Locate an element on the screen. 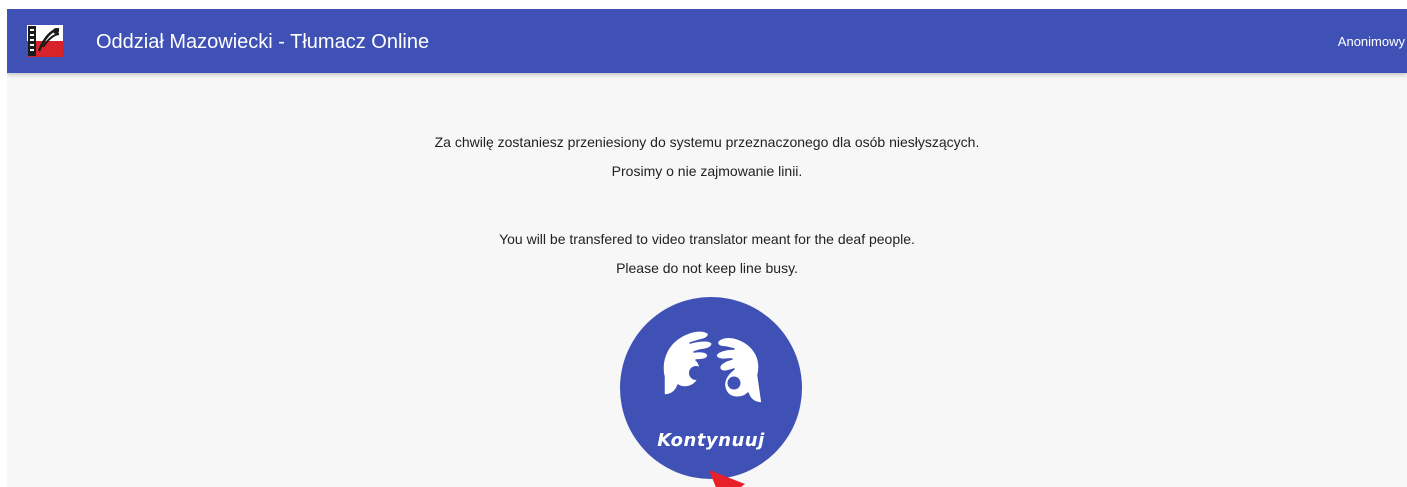  pzg-logo-icon is located at coordinates (45, 41).